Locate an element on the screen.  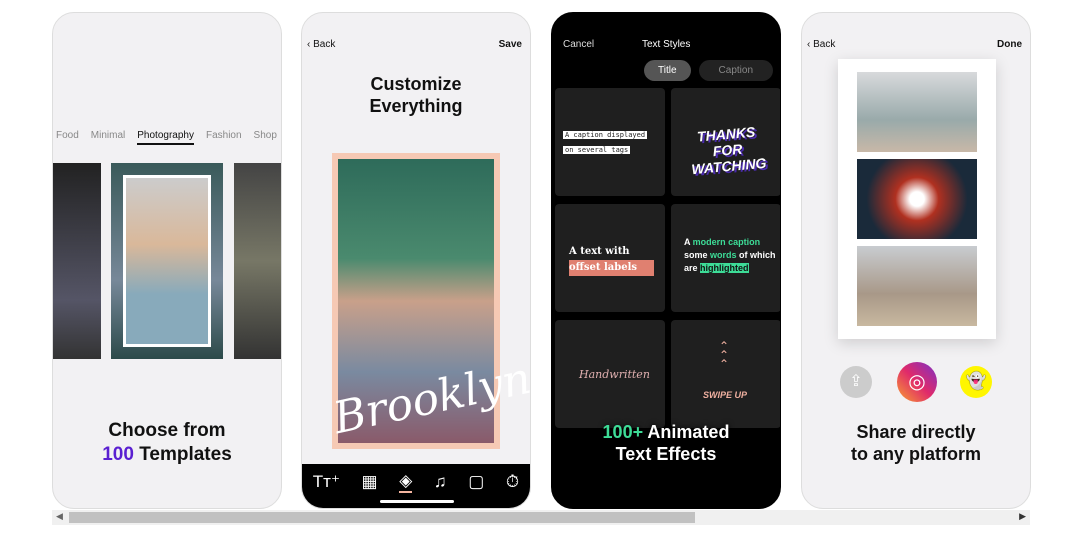
done-button: Done is located at coordinates (1009, 44).